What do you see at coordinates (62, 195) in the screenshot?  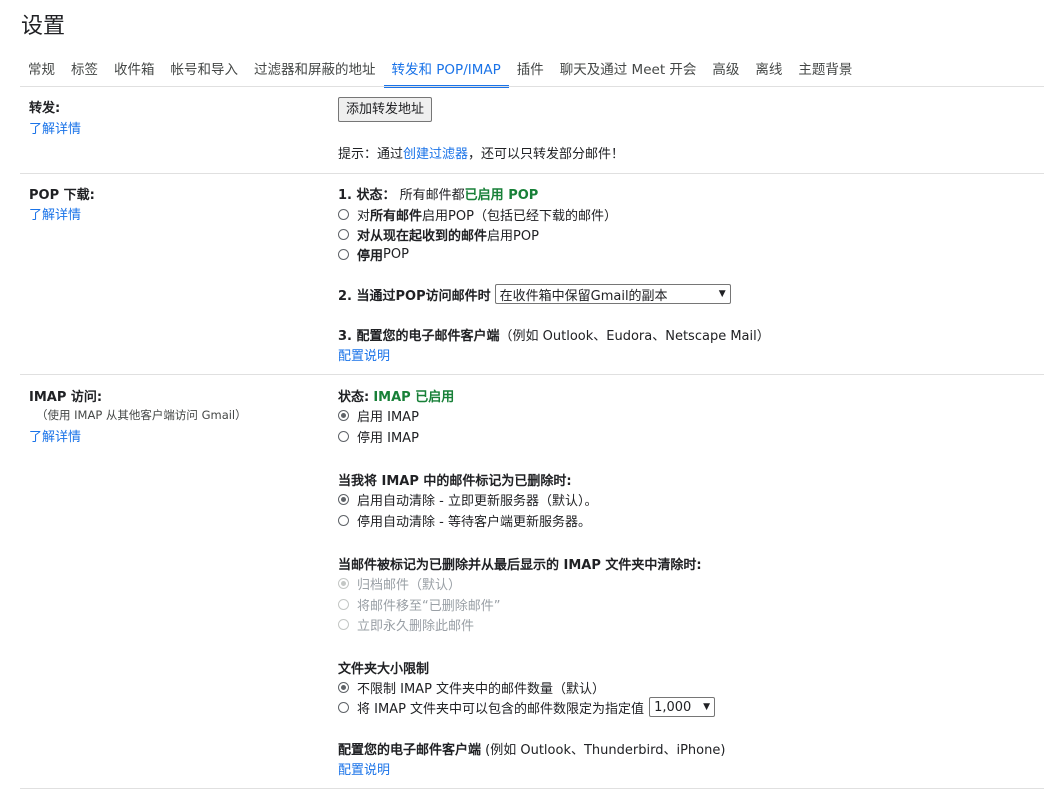 I see `pop-label: POP 下载:` at bounding box center [62, 195].